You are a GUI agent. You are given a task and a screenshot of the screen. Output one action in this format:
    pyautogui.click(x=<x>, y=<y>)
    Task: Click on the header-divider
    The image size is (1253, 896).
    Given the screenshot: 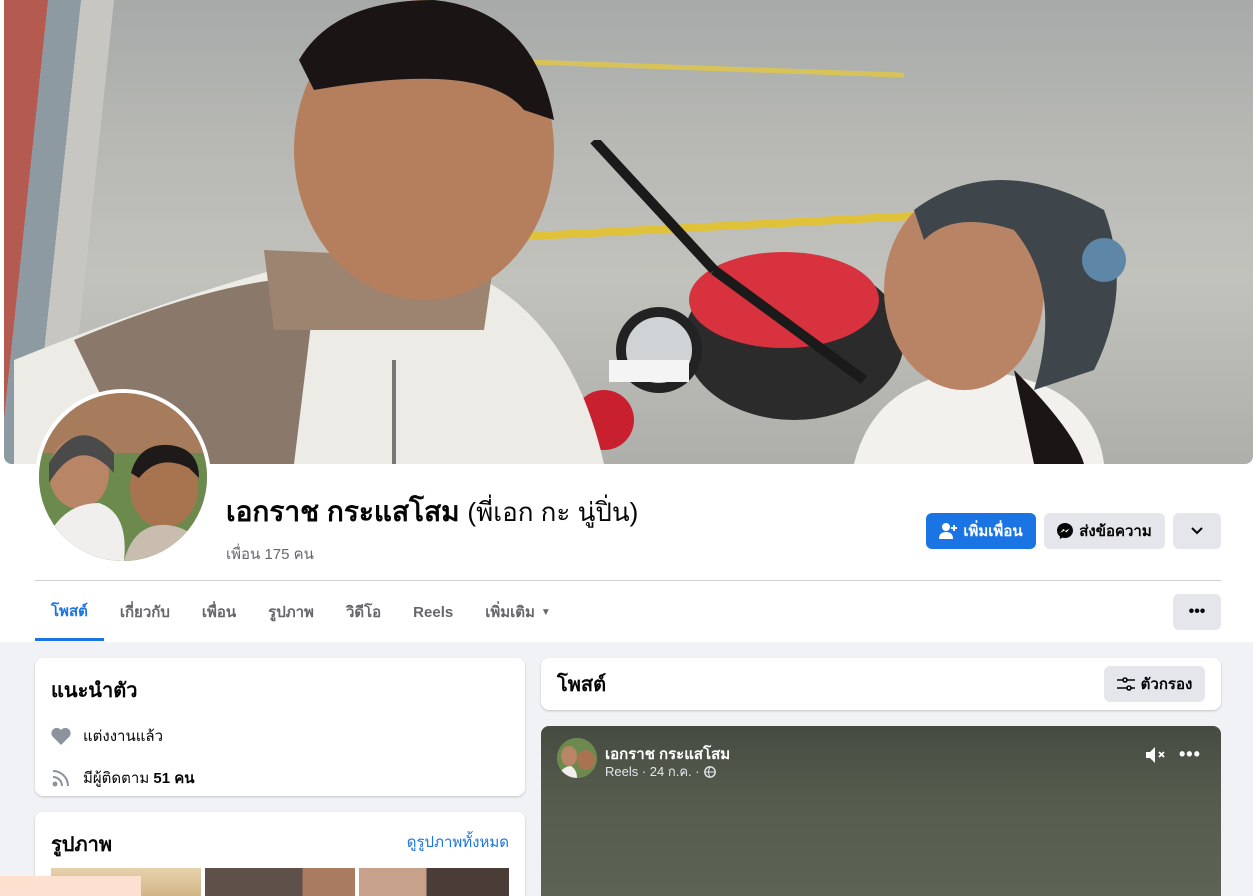 What is the action you would take?
    pyautogui.click(x=628, y=580)
    